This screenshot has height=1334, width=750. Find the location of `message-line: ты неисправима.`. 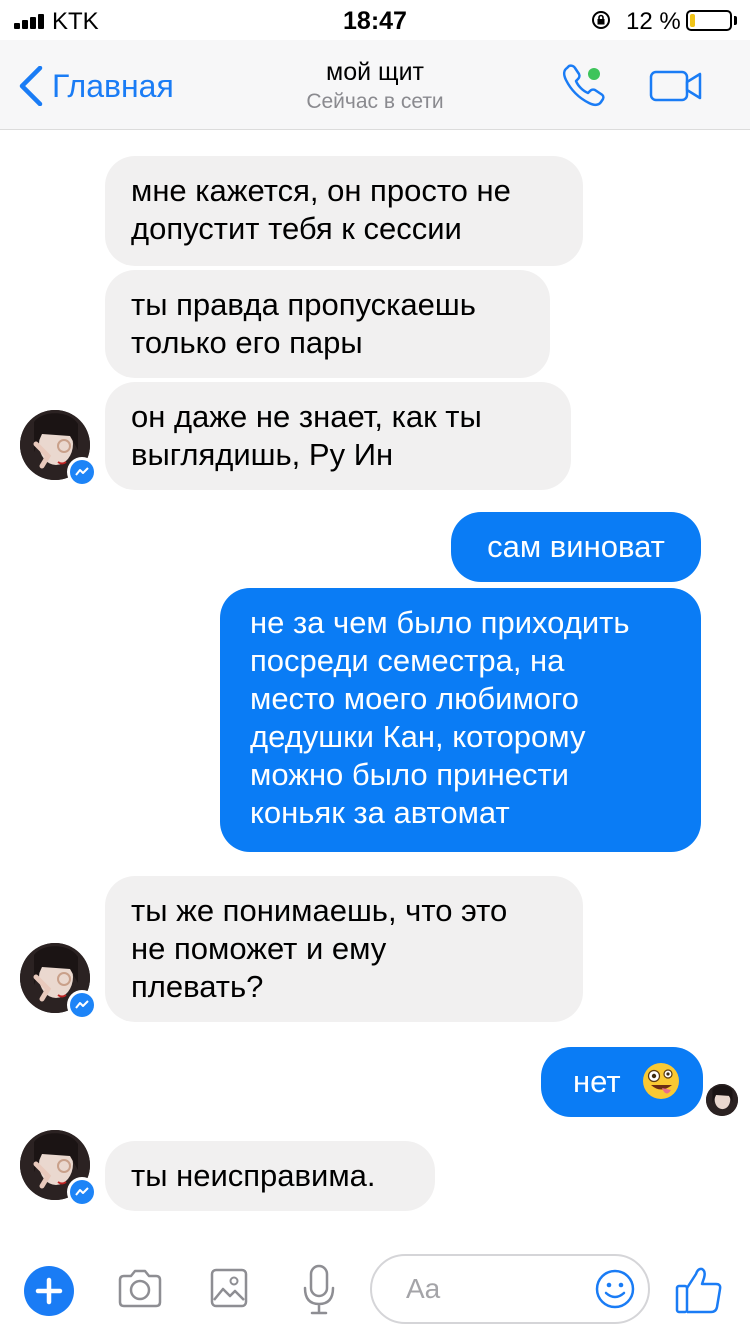

message-line: ты неисправима. is located at coordinates (253, 1175).